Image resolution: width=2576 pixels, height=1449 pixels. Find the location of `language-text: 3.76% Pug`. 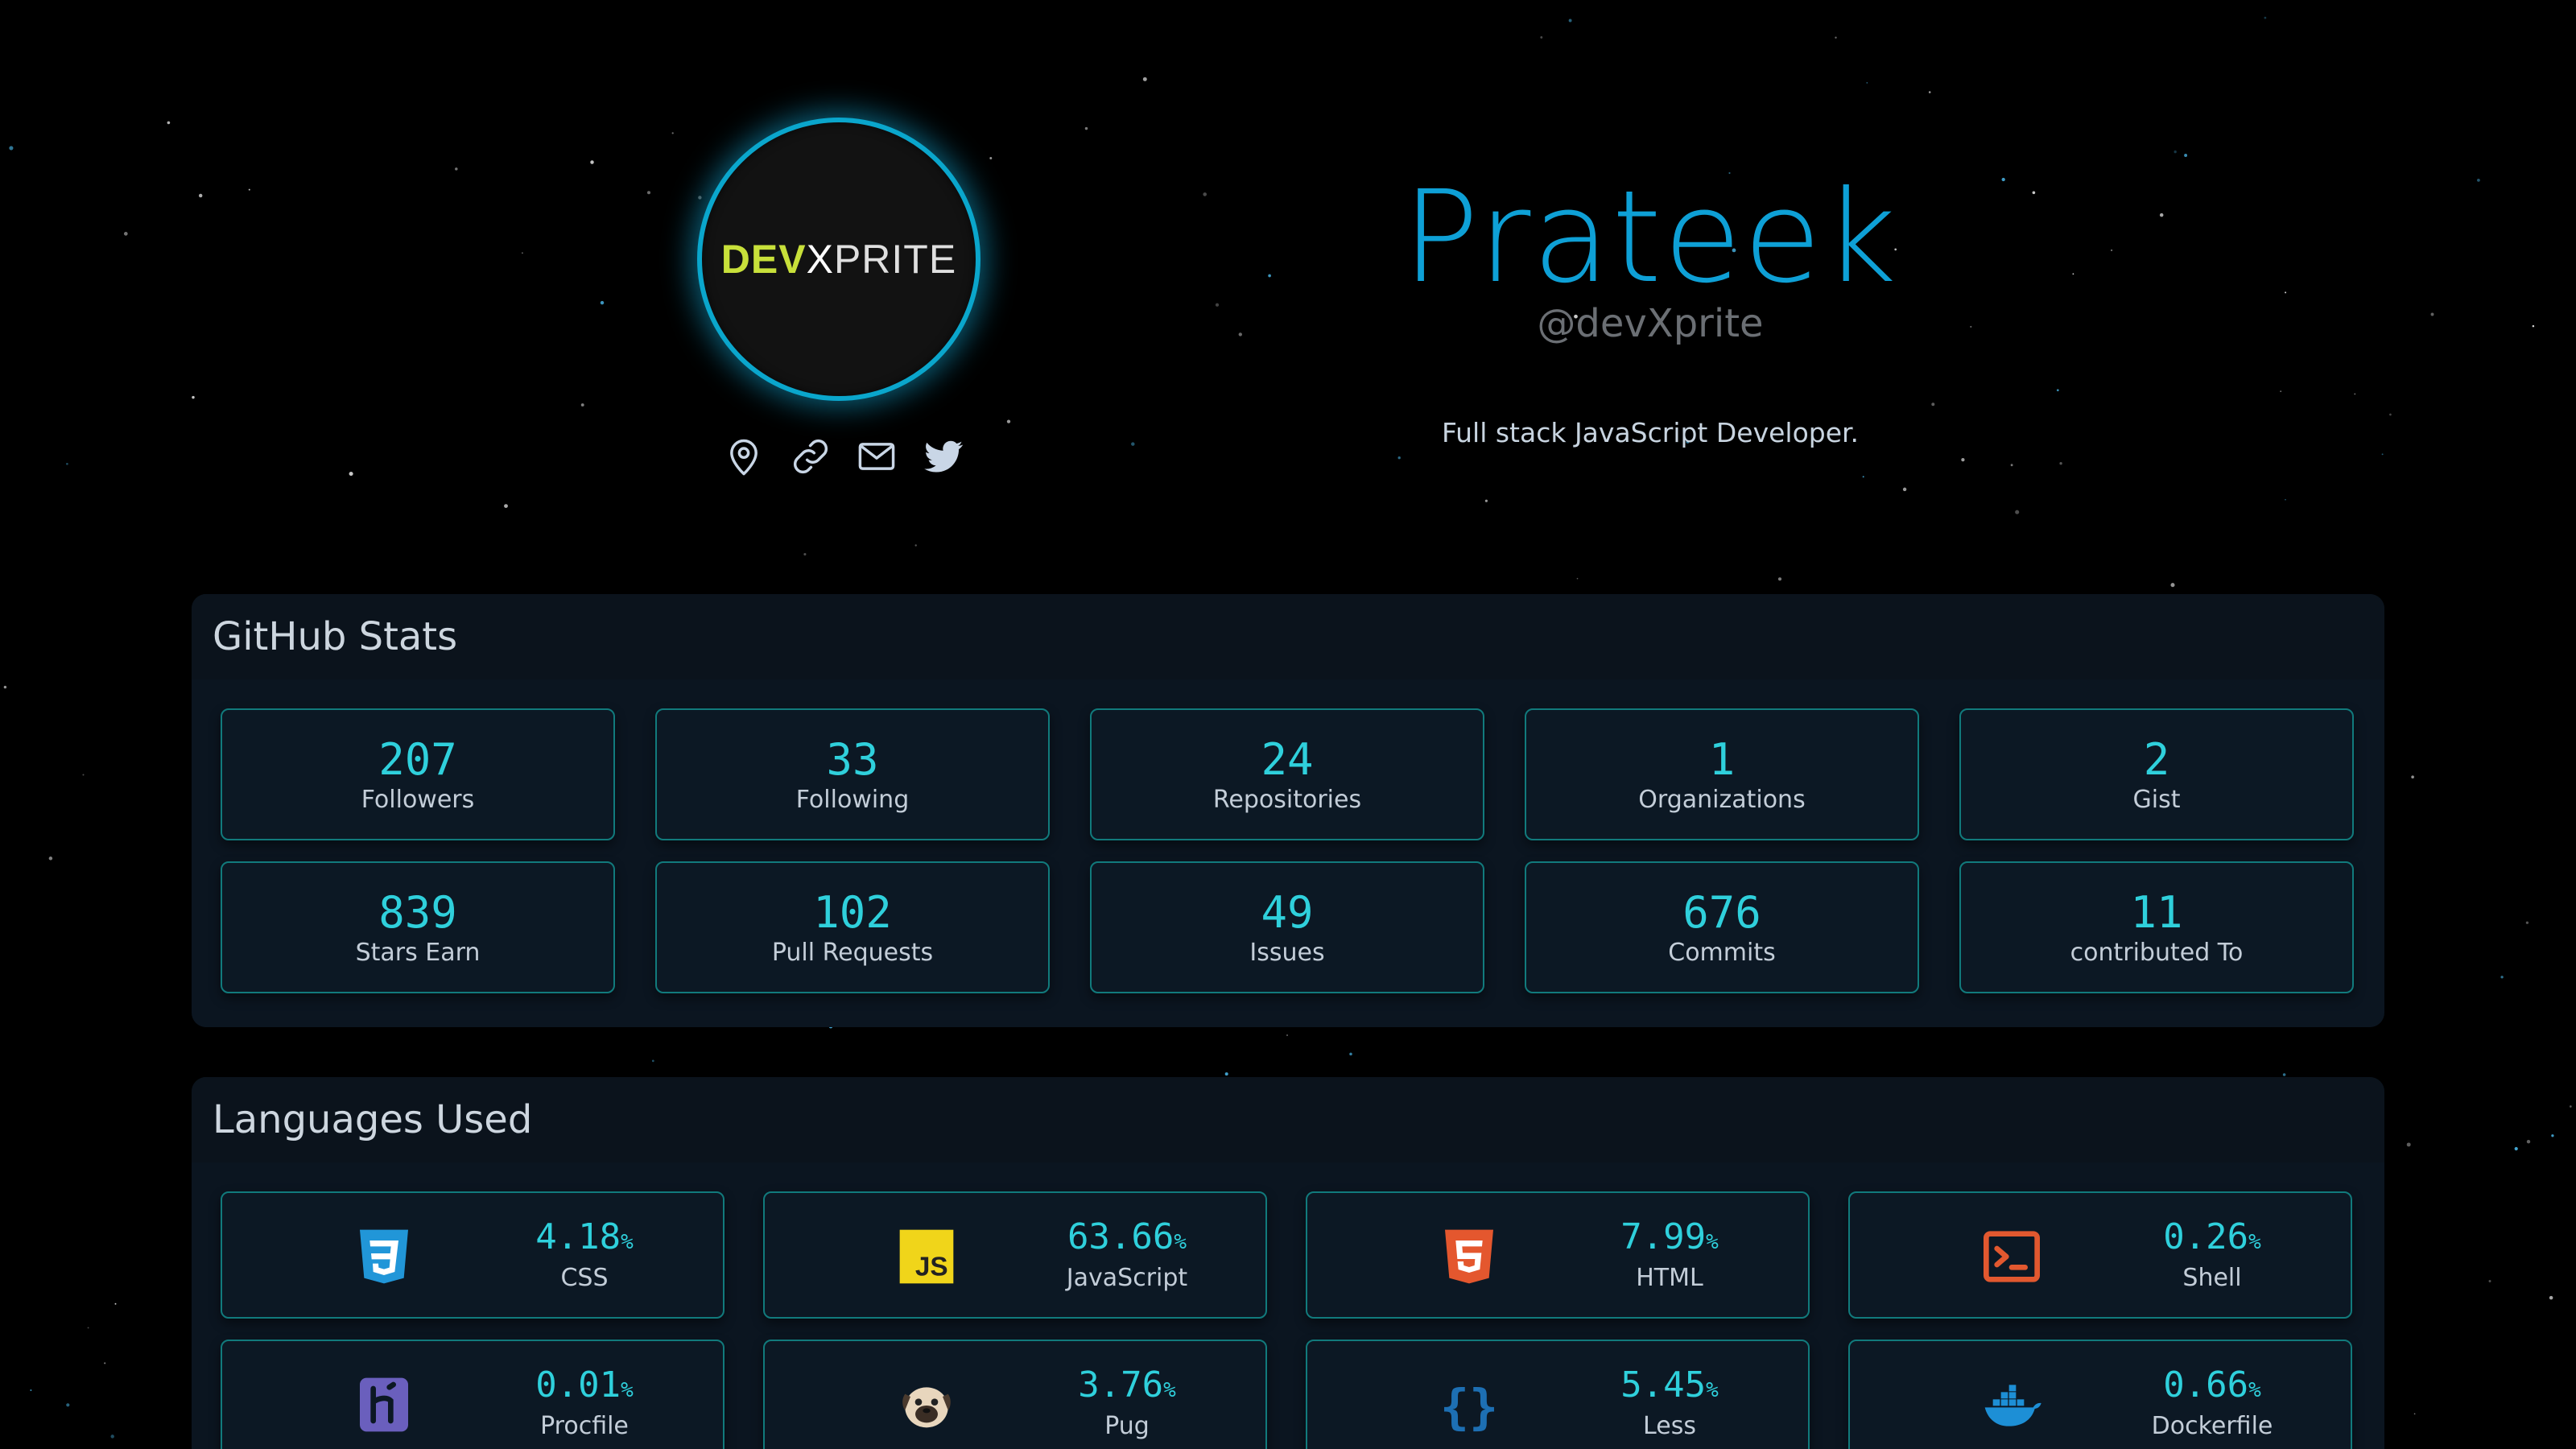

language-text: 3.76% Pug is located at coordinates (1127, 1403).